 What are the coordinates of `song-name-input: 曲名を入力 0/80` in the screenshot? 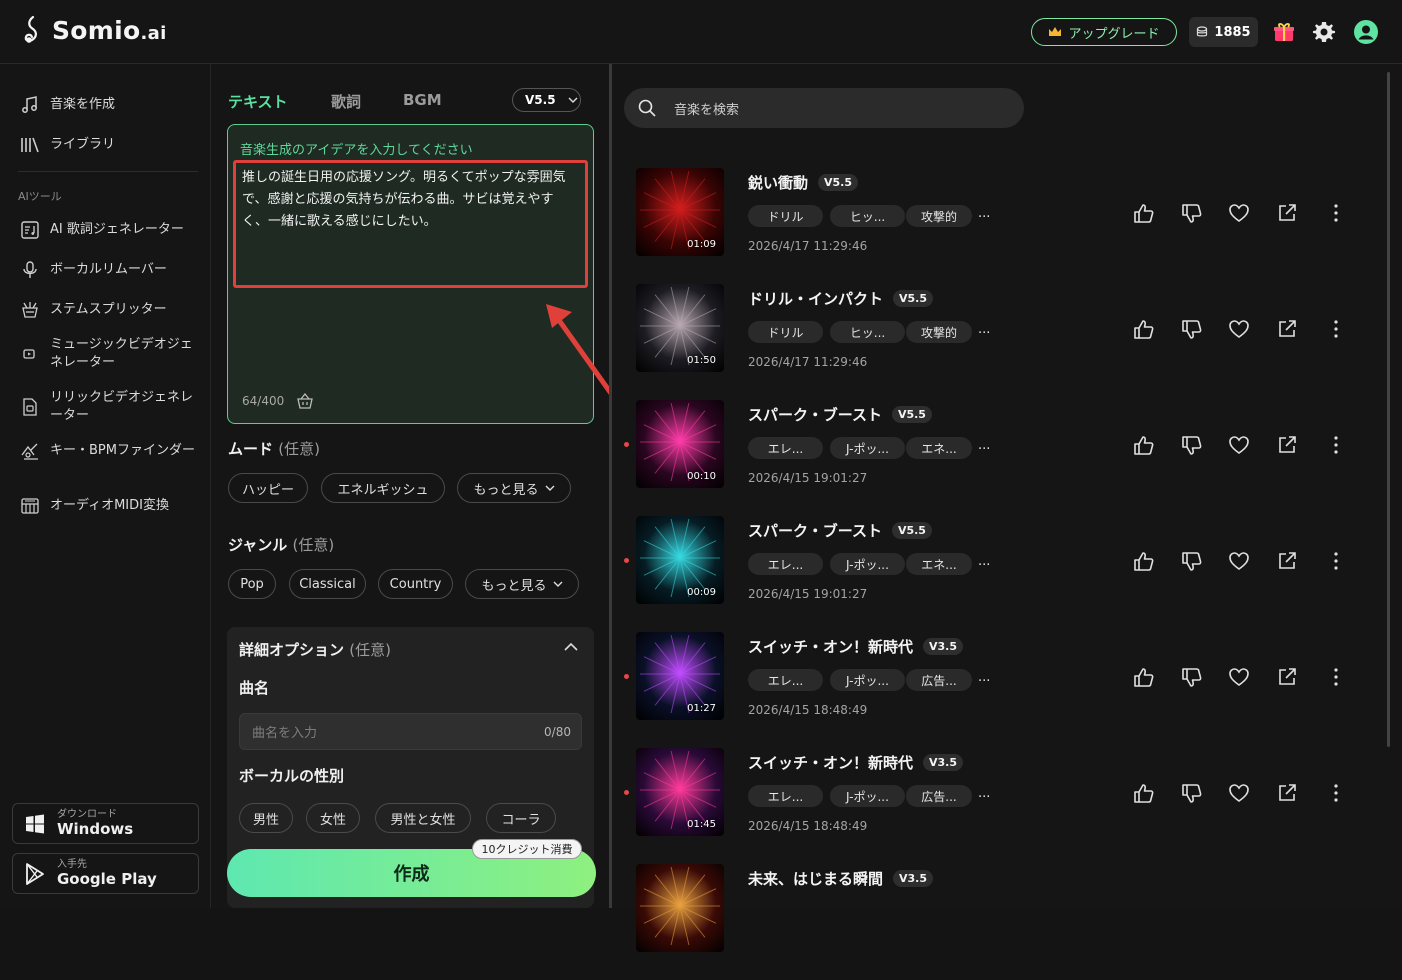 It's located at (410, 731).